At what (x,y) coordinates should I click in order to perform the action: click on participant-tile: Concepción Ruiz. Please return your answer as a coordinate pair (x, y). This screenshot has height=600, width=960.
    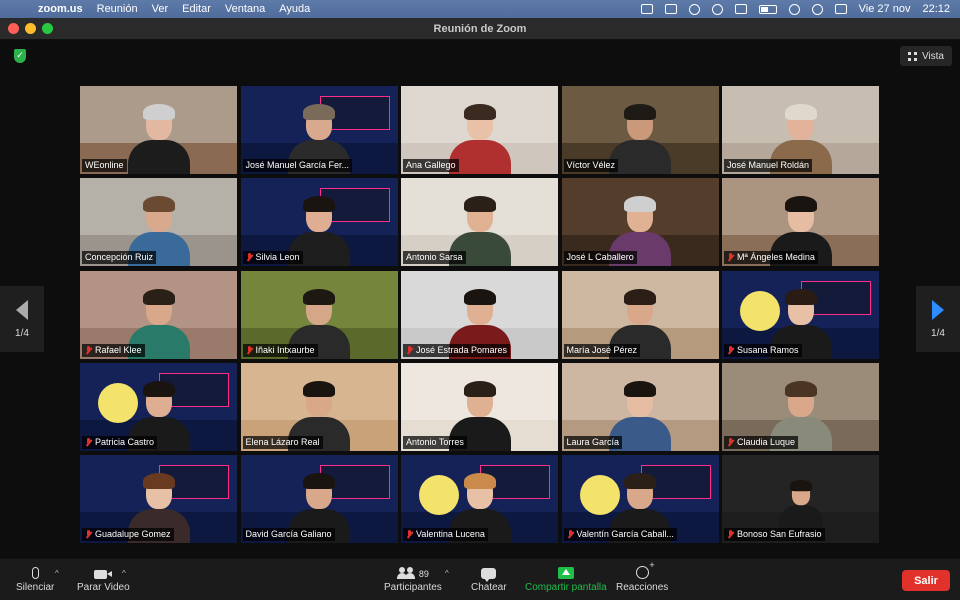
    Looking at the image, I should click on (158, 222).